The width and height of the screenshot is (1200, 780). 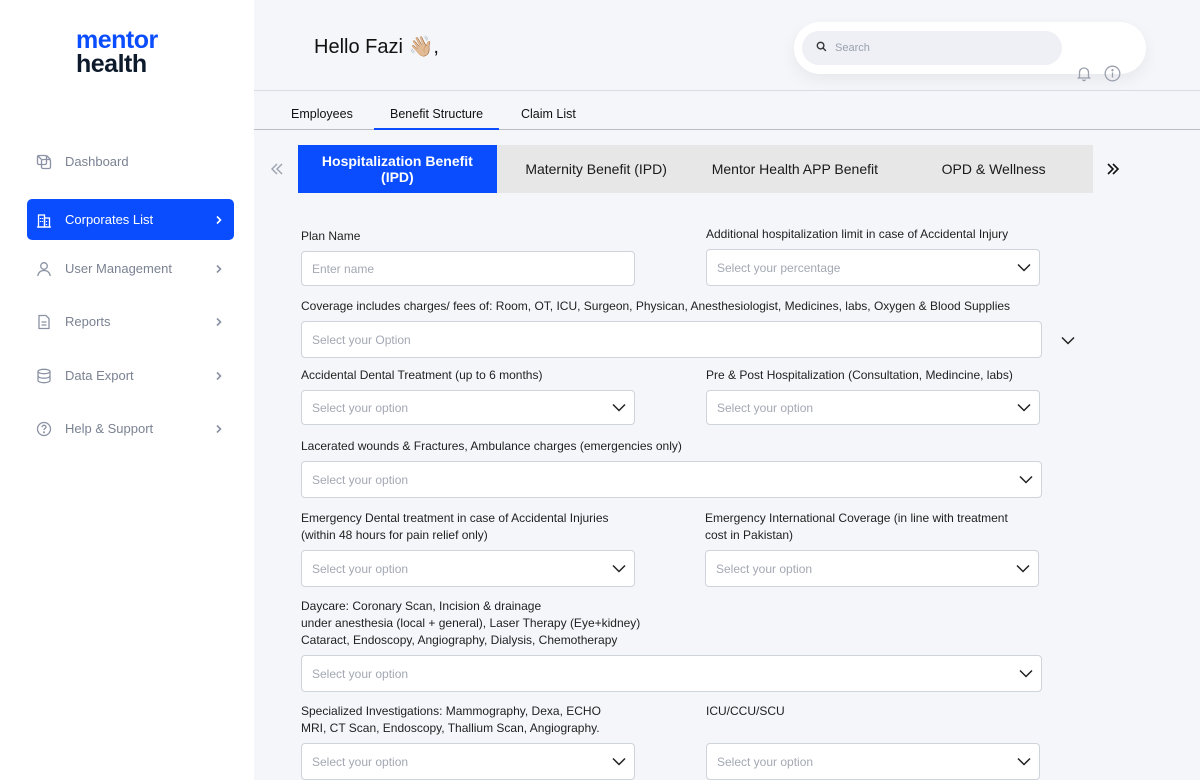 I want to click on help-icon, so click(x=44, y=429).